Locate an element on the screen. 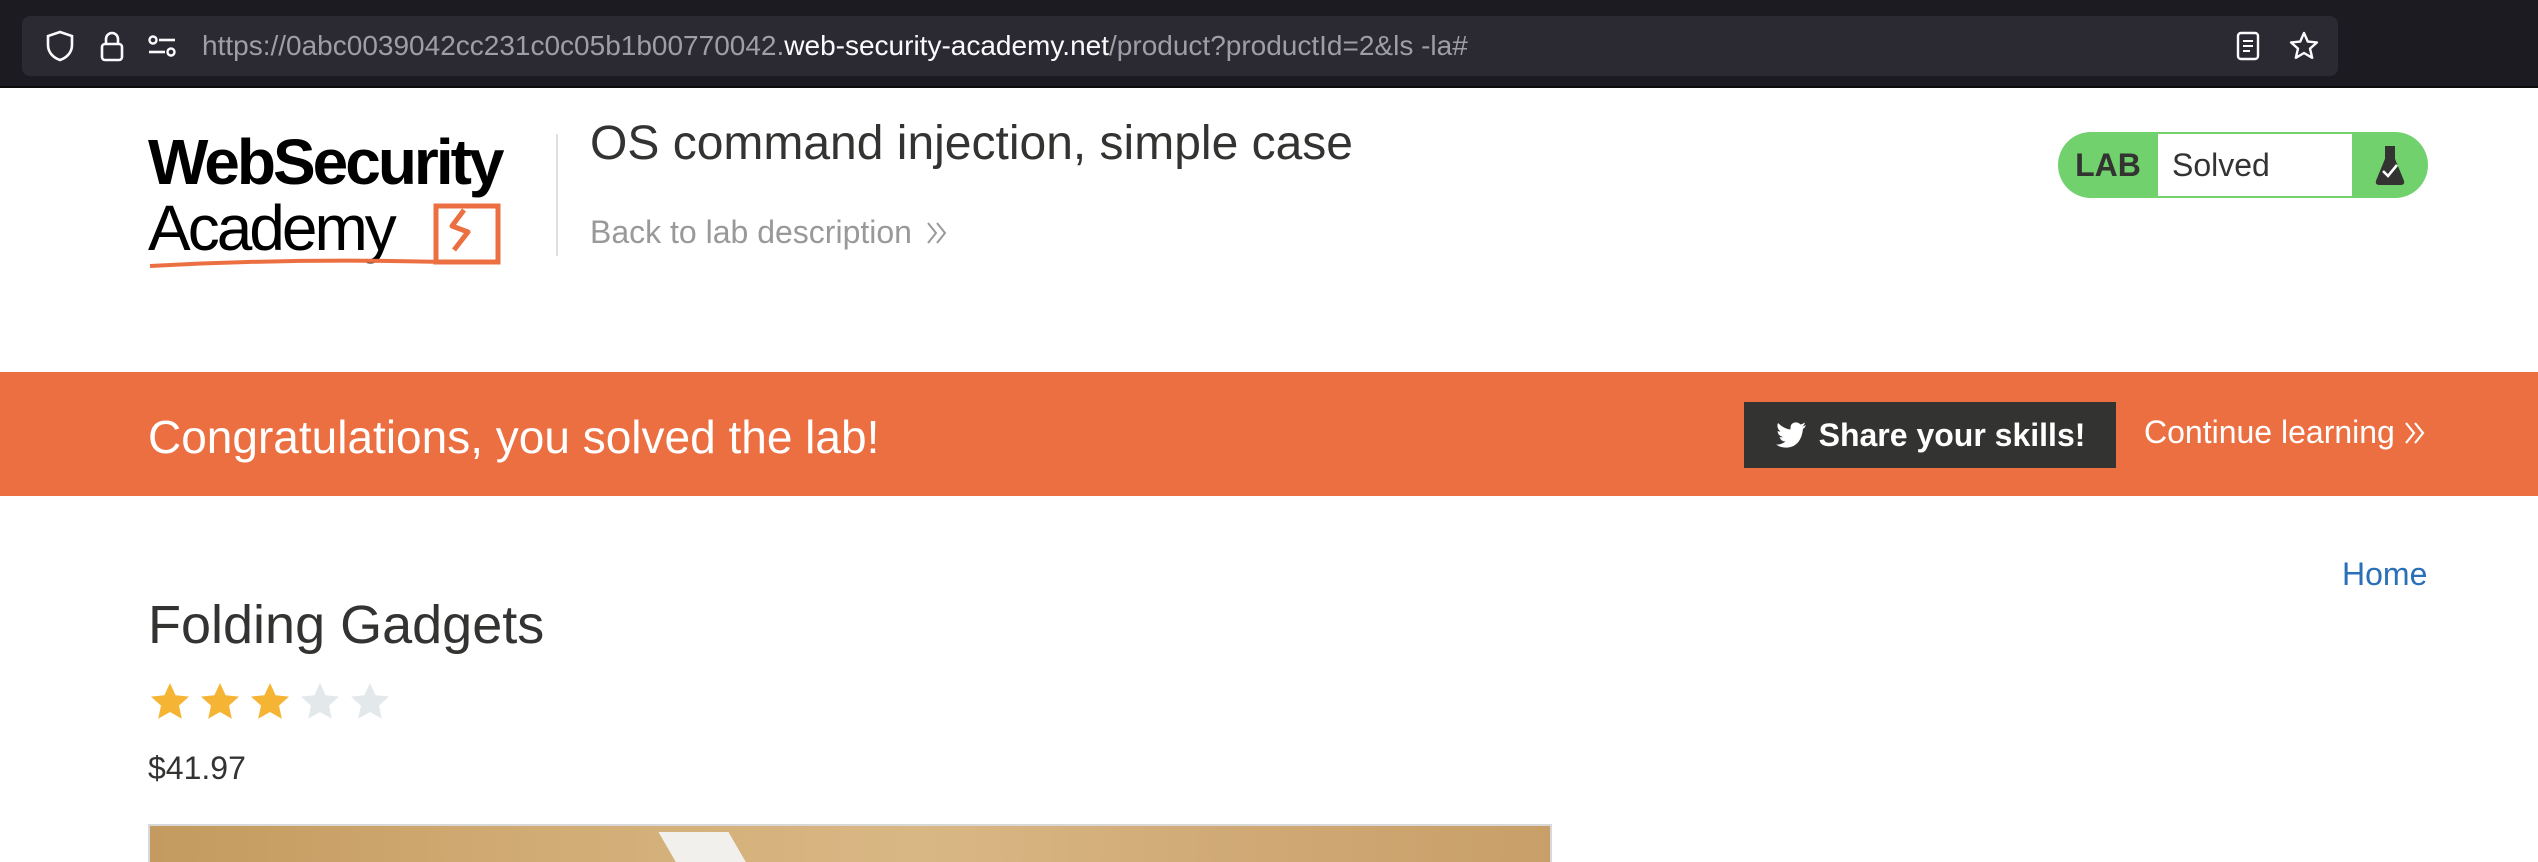 This screenshot has width=2538, height=862. flask-icon is located at coordinates (2390, 165).